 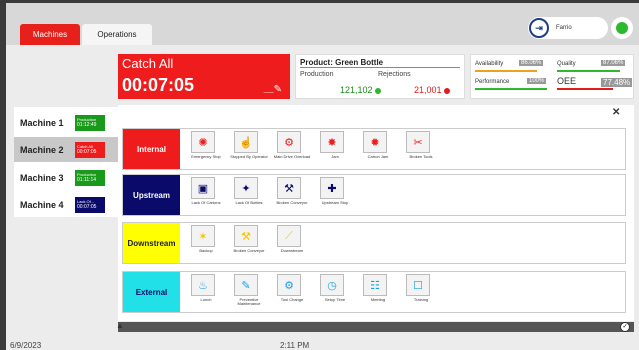 What do you see at coordinates (380, 67) in the screenshot?
I see `divider` at bounding box center [380, 67].